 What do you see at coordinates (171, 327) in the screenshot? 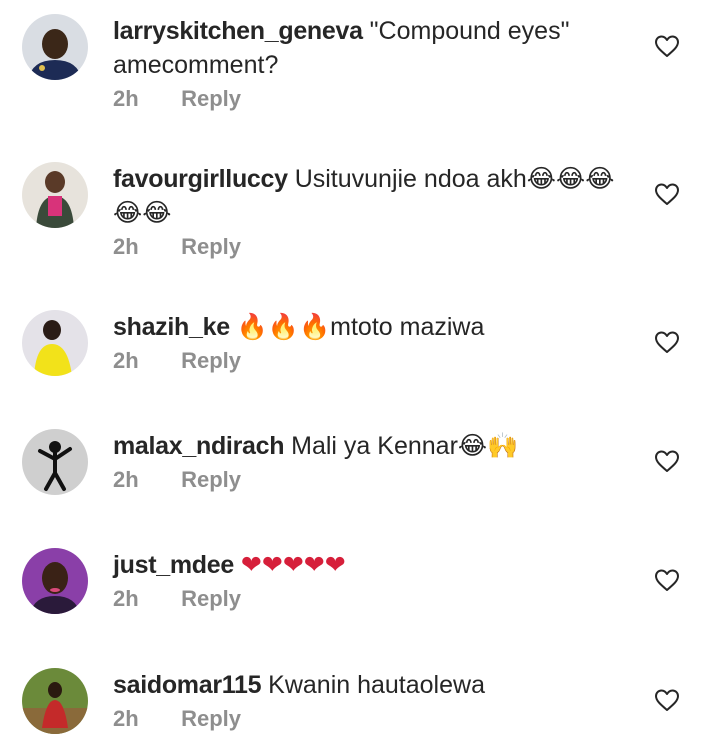
I see `comment-username: shazih_ke` at bounding box center [171, 327].